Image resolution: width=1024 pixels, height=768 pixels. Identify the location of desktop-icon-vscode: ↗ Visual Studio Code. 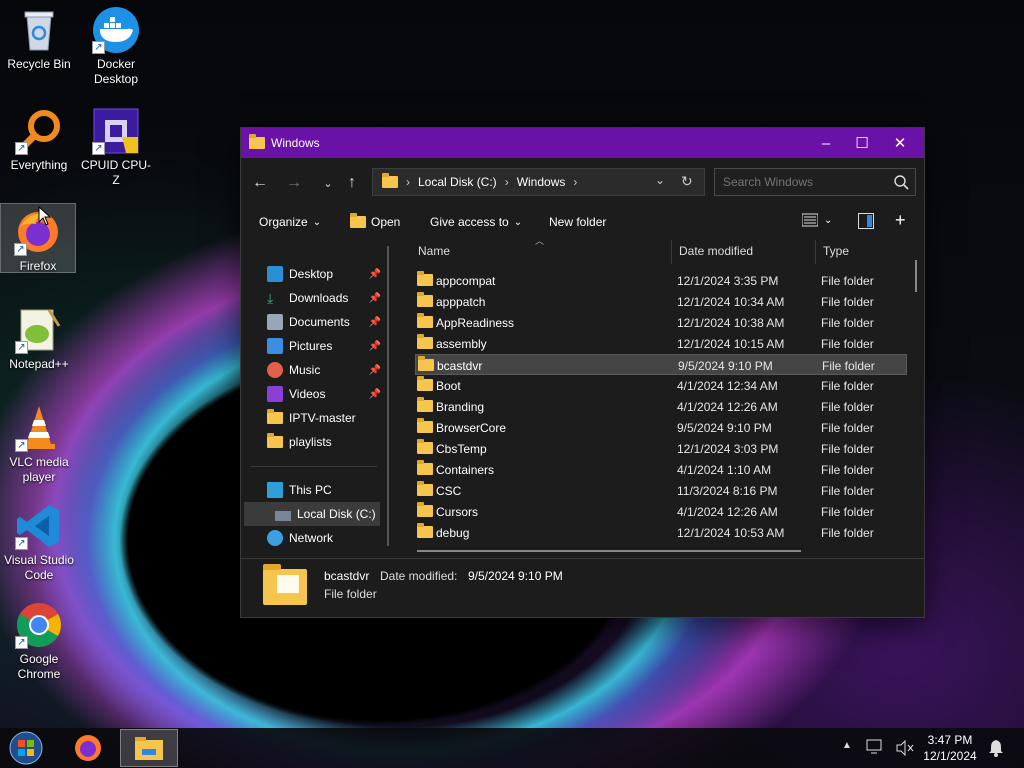
(39, 542).